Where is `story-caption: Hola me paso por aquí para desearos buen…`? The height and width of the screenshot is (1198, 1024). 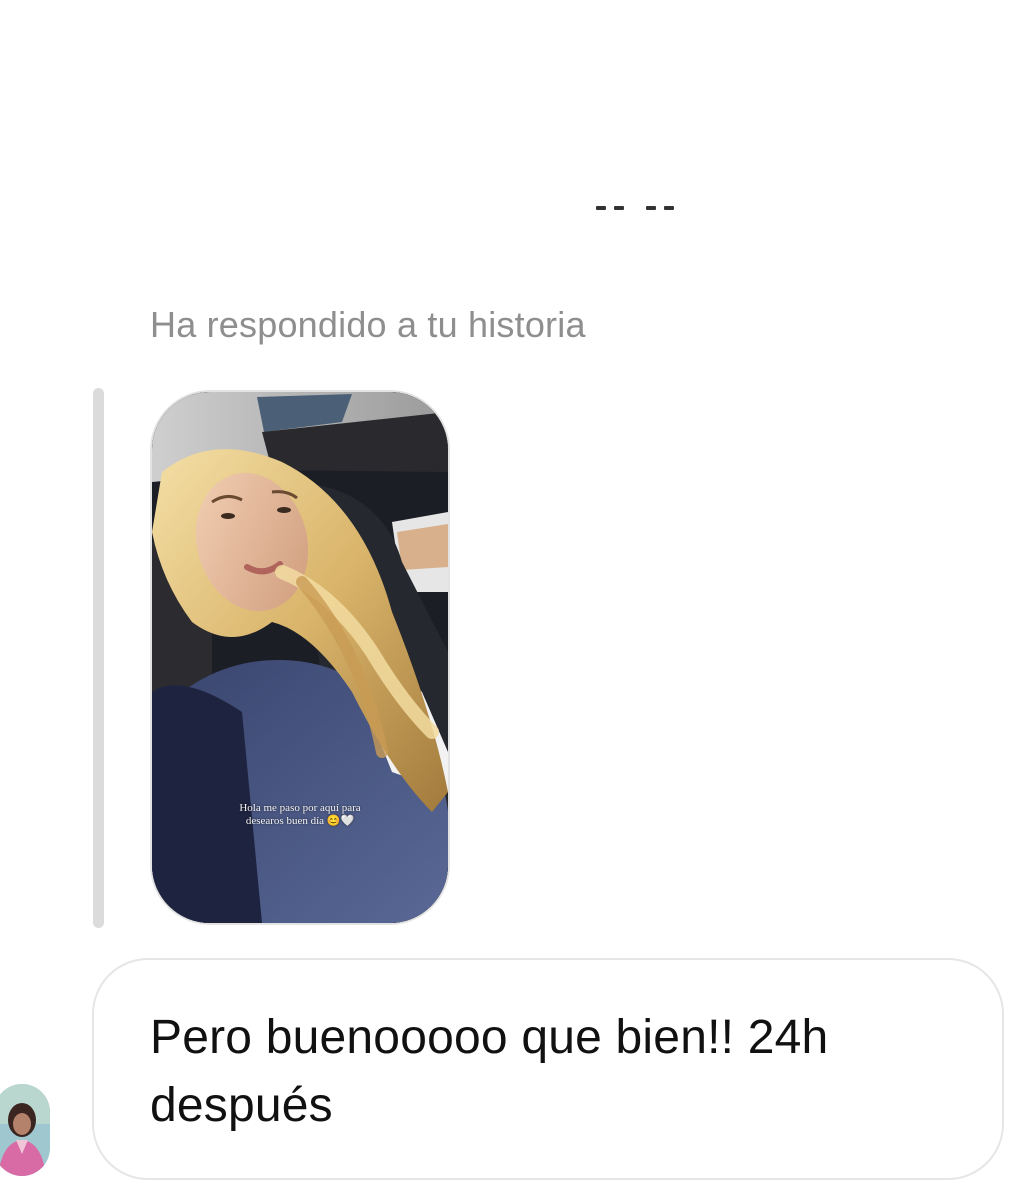
story-caption: Hola me paso por aquí para desearos buen… is located at coordinates (300, 815).